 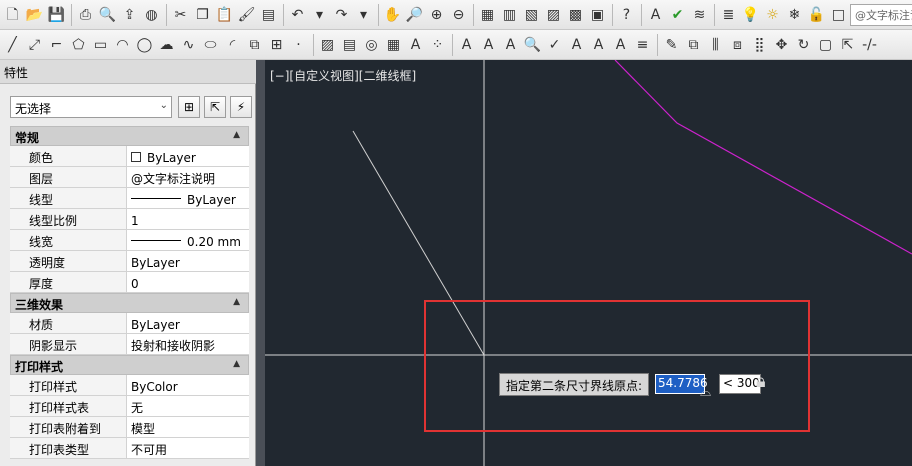 What do you see at coordinates (144, 45) in the screenshot?
I see `circle-icon: ◯` at bounding box center [144, 45].